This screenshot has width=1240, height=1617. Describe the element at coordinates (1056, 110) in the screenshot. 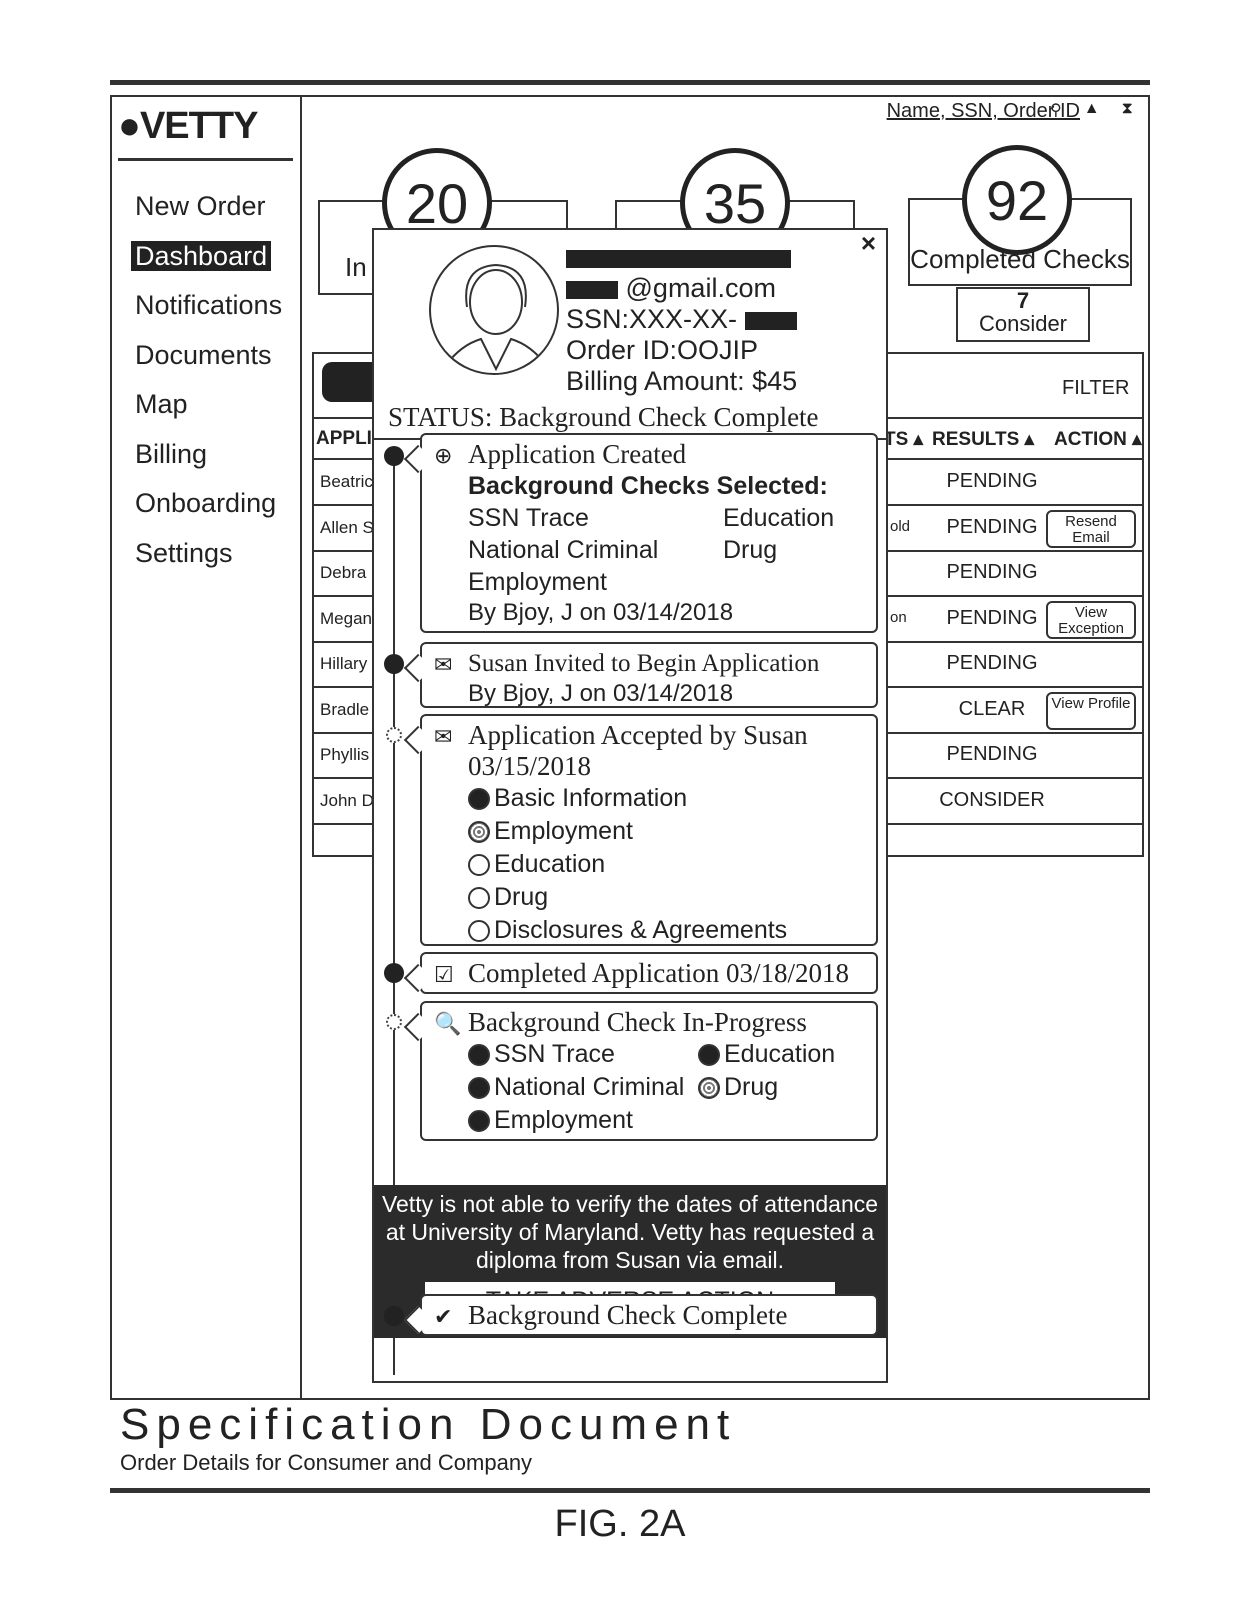

I see `search-icon: ⚲` at that location.